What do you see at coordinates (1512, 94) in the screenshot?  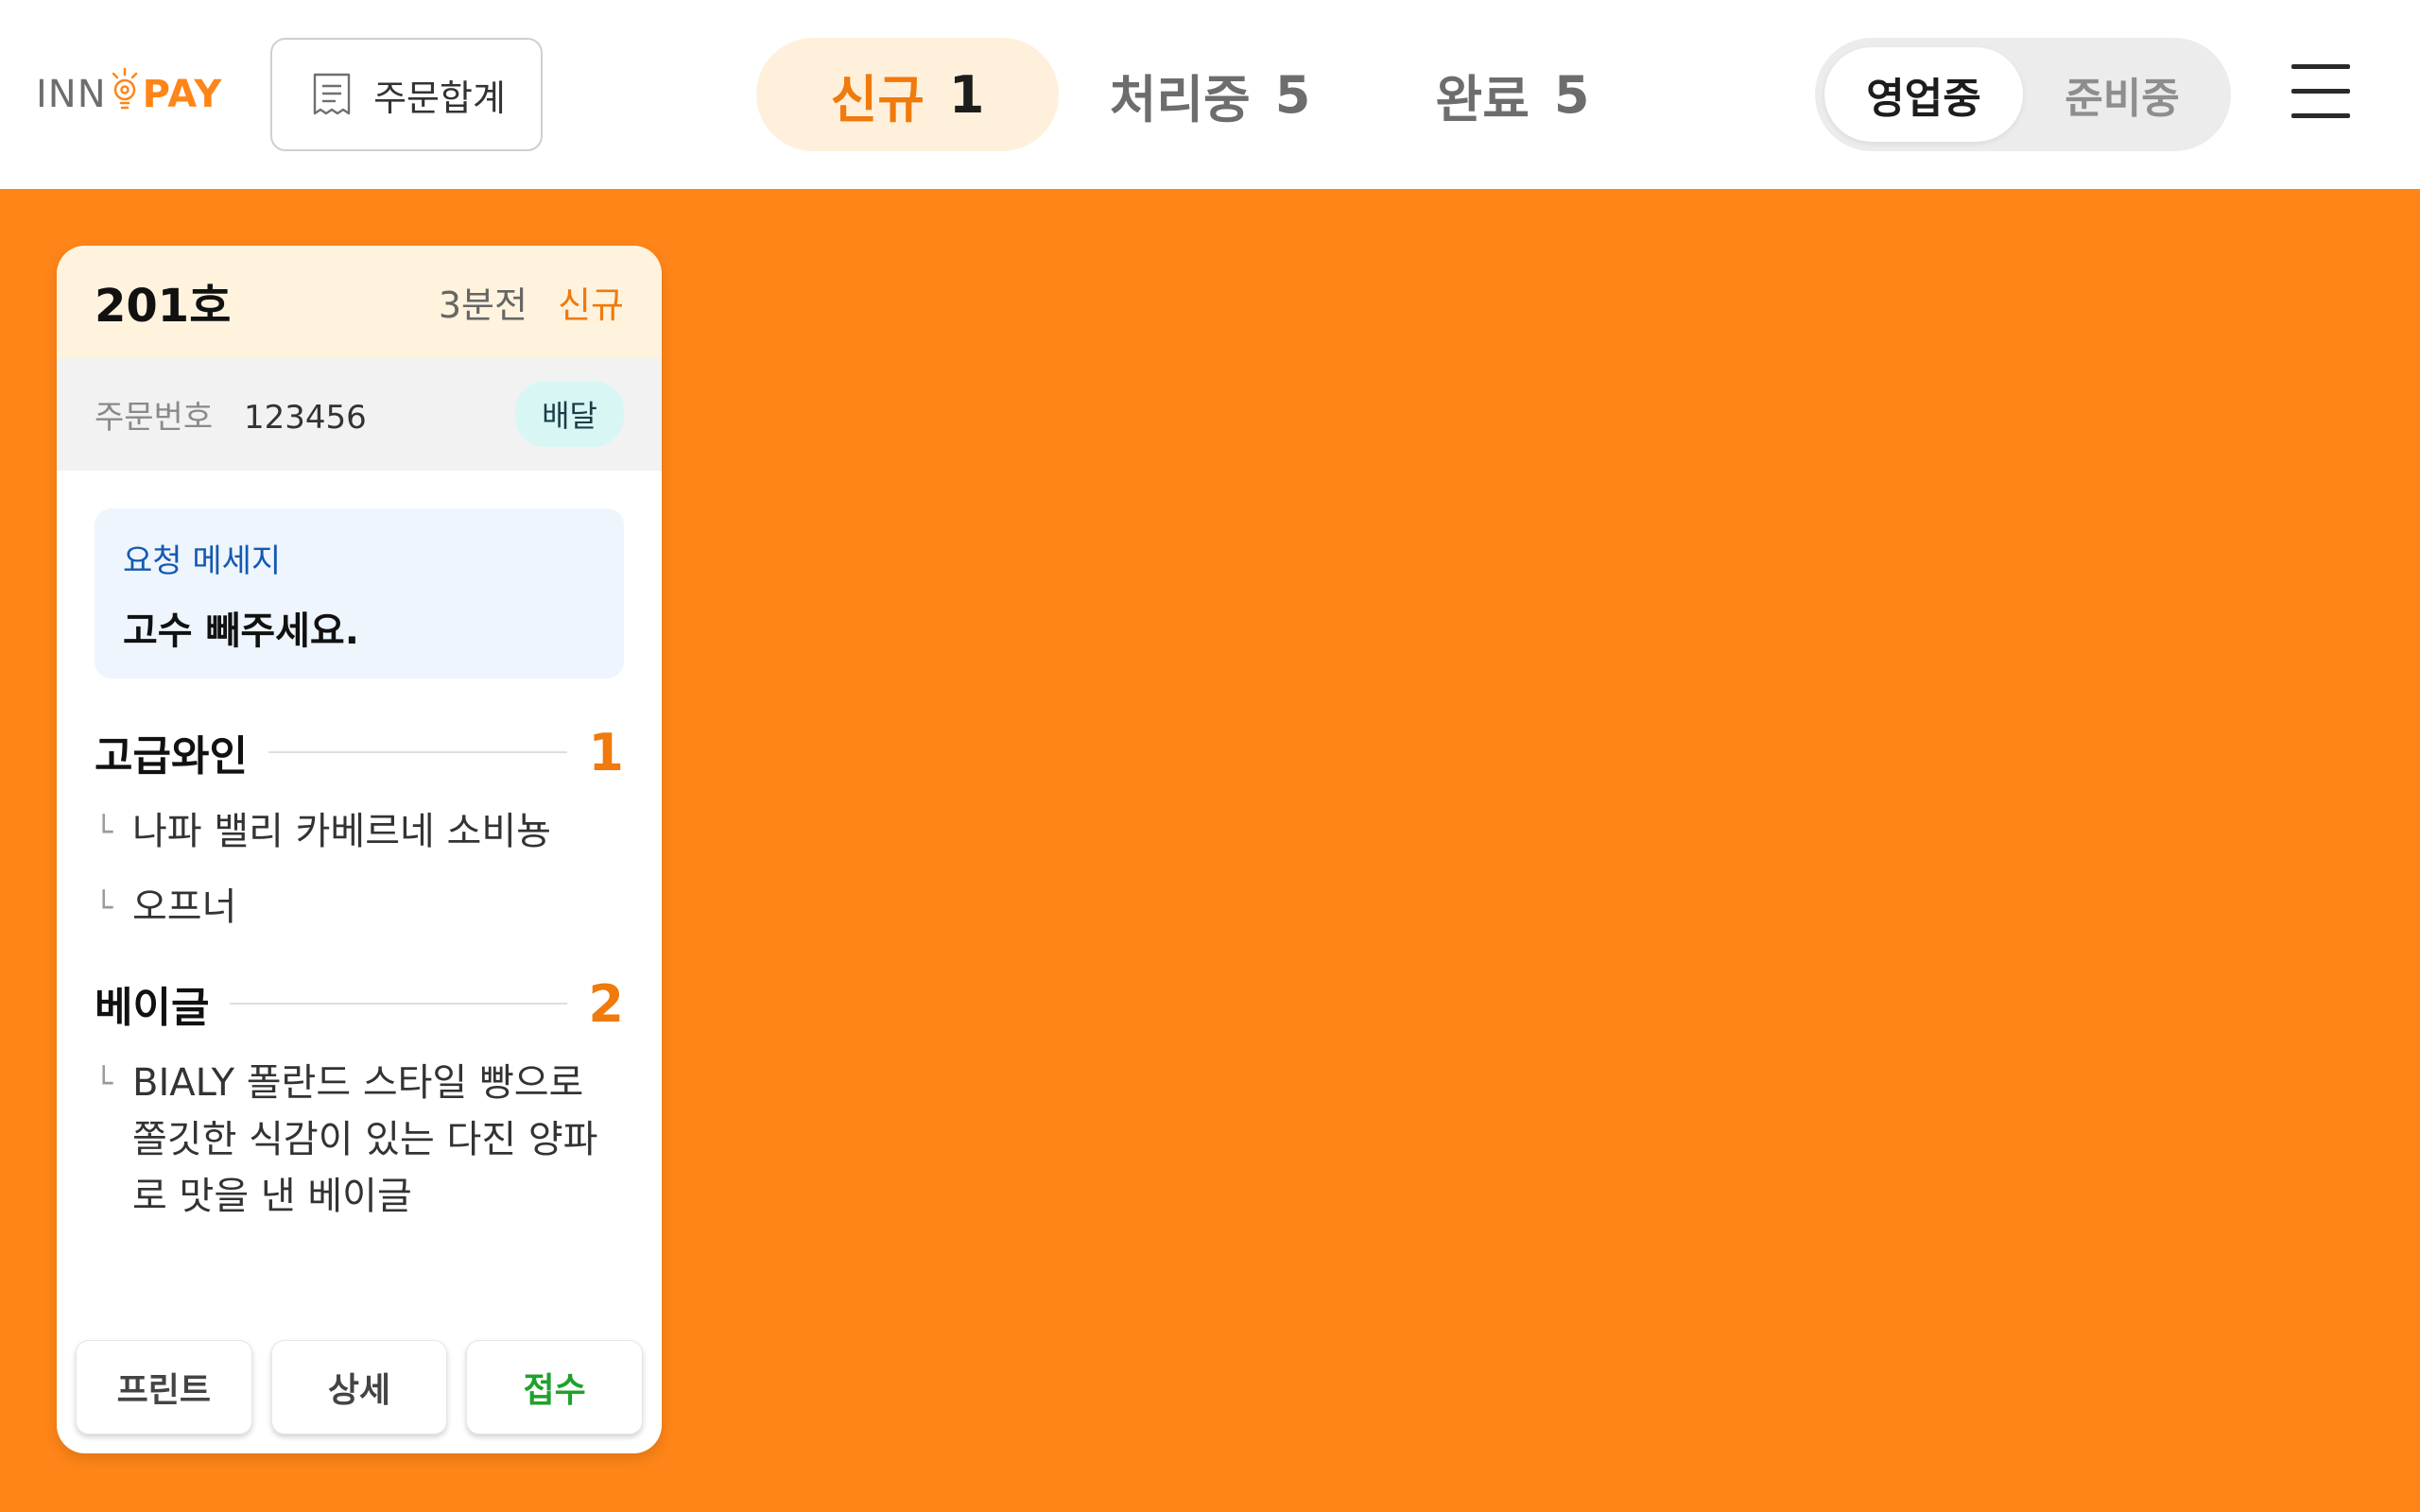 I see `tab-completed: 완료 5` at bounding box center [1512, 94].